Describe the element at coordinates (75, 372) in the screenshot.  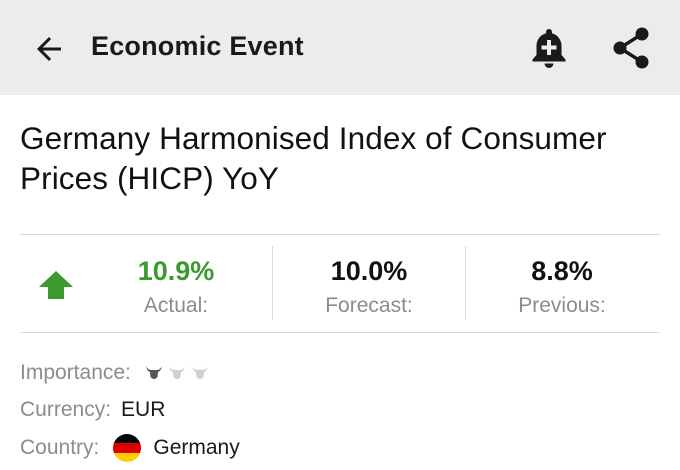
I see `importance-label: Importance:` at that location.